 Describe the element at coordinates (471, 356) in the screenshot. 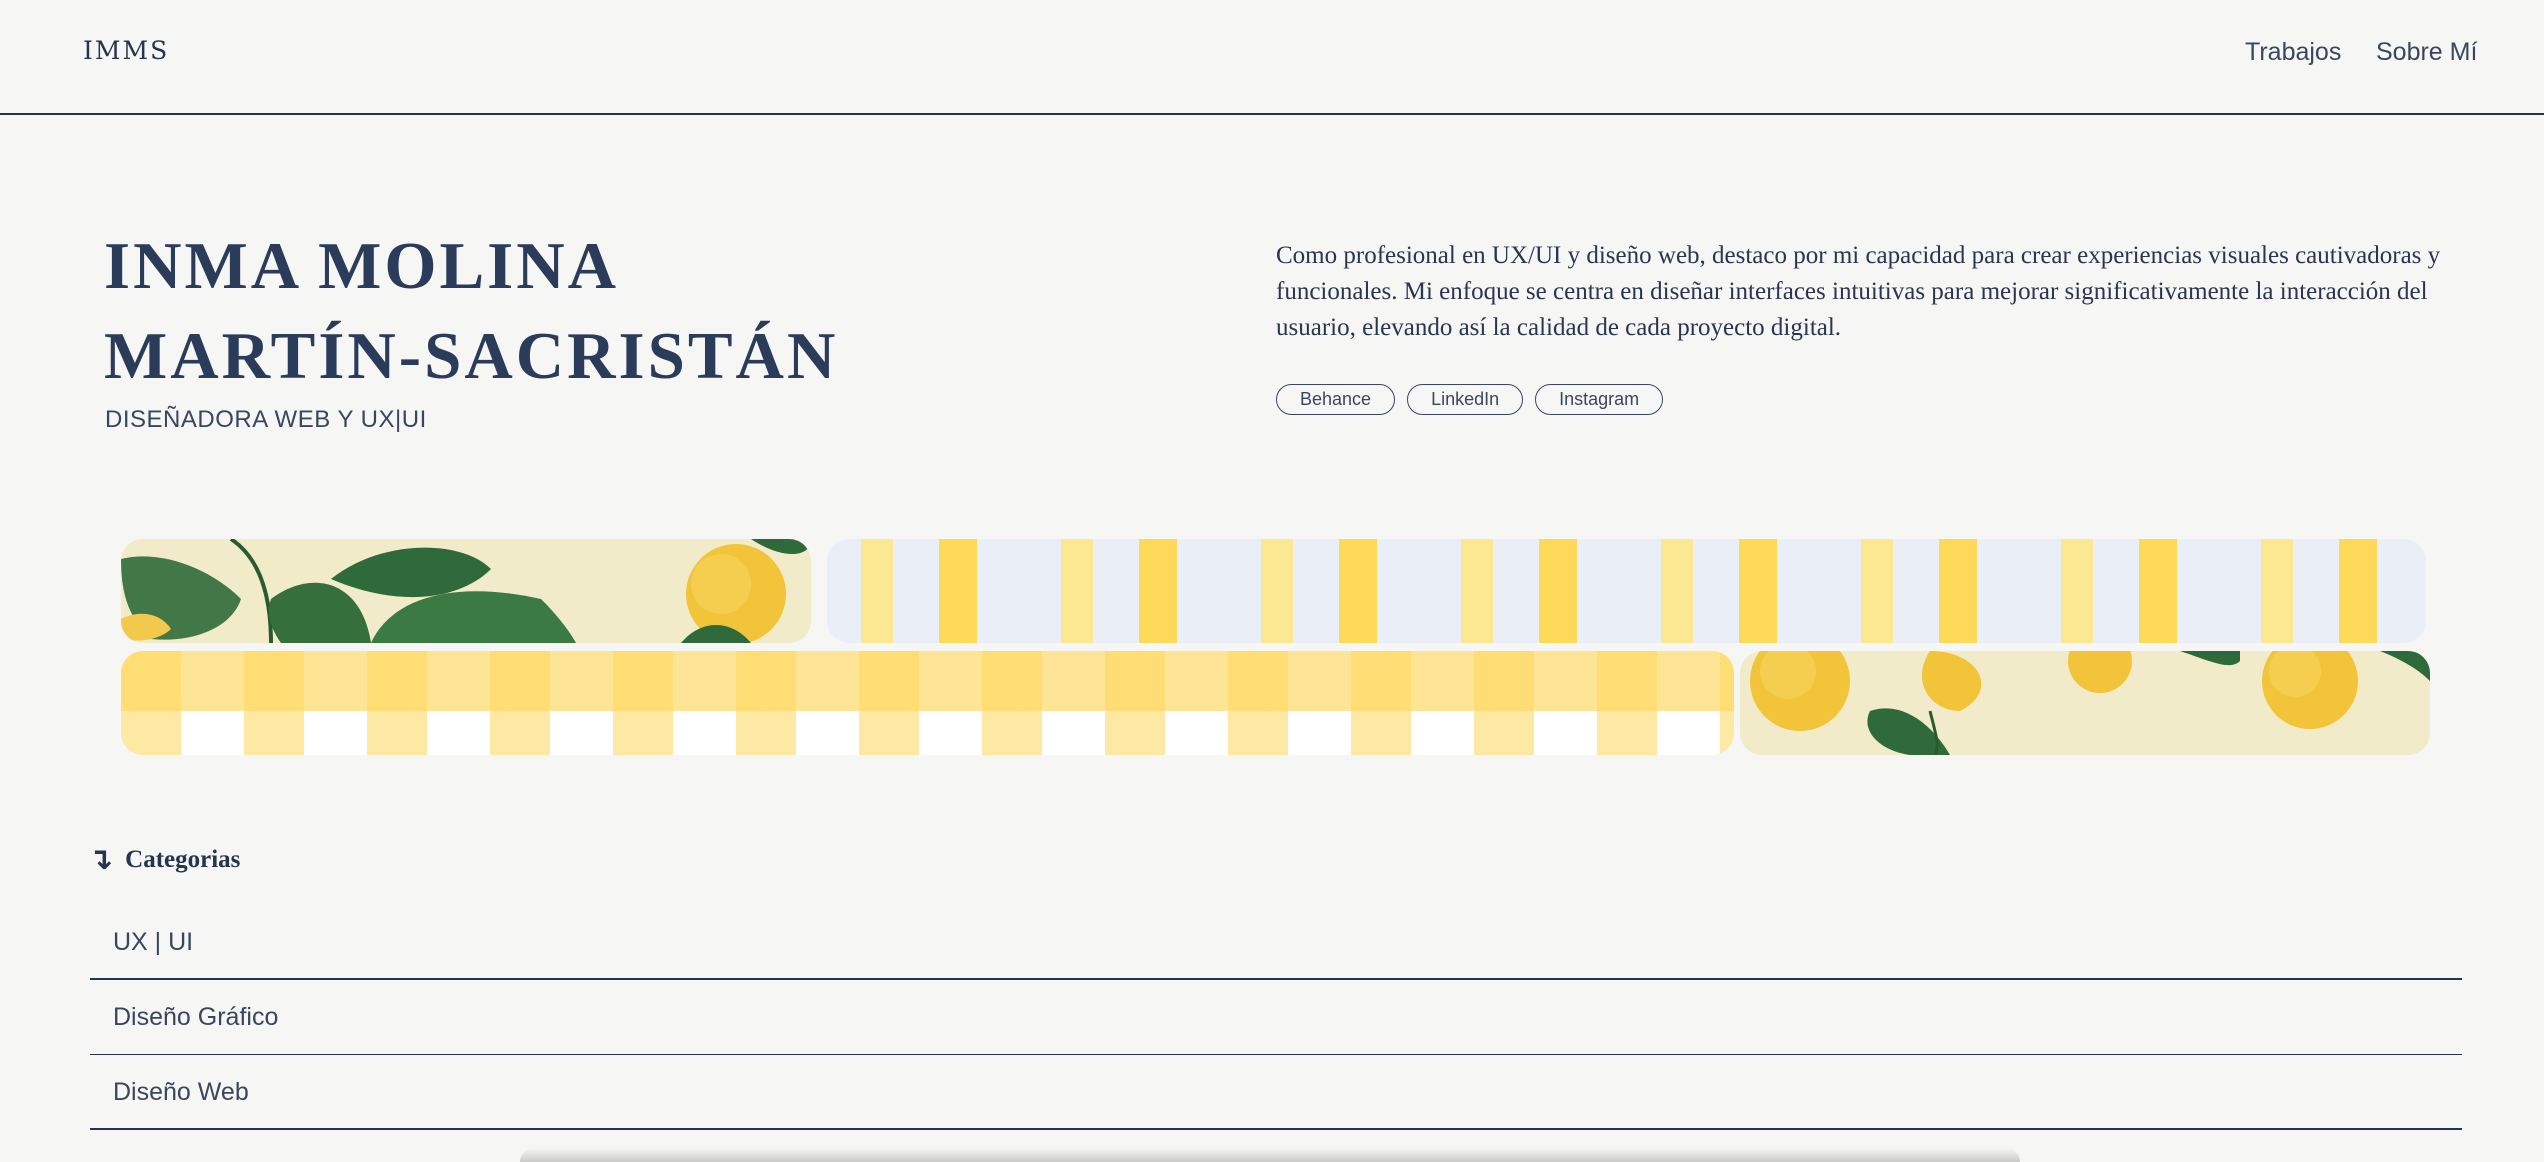

I see `hero-name-line-2: MARTÍN-SACRISTÁN` at that location.